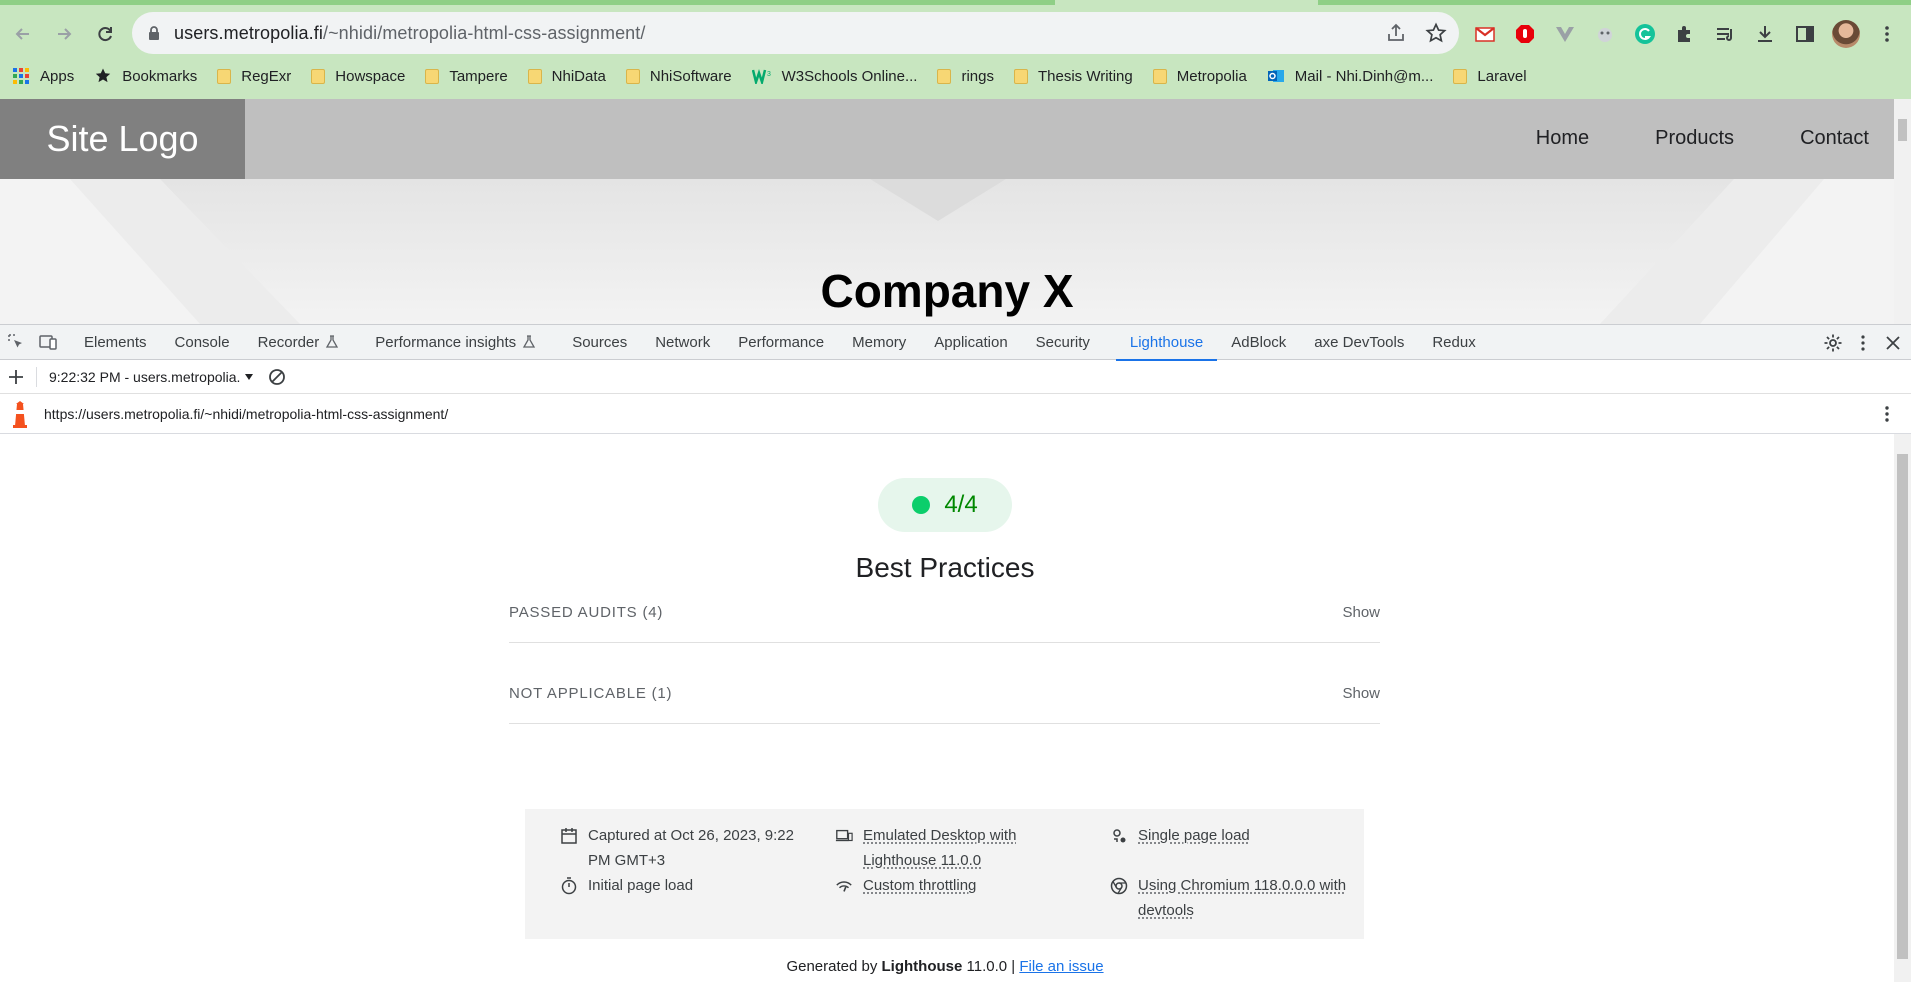 This screenshot has height=982, width=1911. Describe the element at coordinates (57, 76) in the screenshot. I see `bookmark-label: Apps` at that location.